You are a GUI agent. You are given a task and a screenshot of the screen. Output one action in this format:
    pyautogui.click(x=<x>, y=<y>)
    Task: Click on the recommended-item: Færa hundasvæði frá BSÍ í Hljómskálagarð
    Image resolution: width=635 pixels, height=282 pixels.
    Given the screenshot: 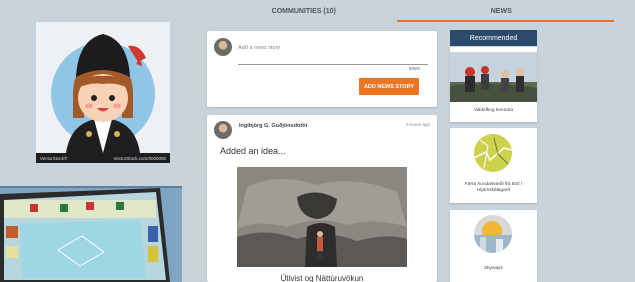 What is the action you would take?
    pyautogui.click(x=493, y=165)
    